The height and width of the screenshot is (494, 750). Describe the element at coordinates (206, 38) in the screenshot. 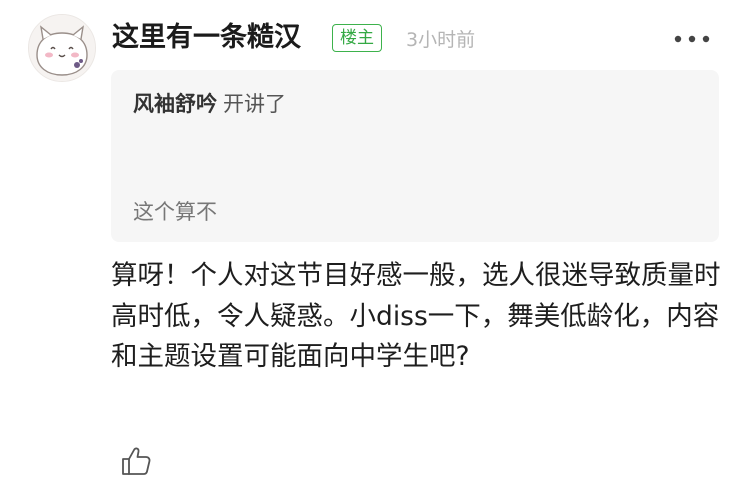

I see `username: 这里有一条糙汉` at that location.